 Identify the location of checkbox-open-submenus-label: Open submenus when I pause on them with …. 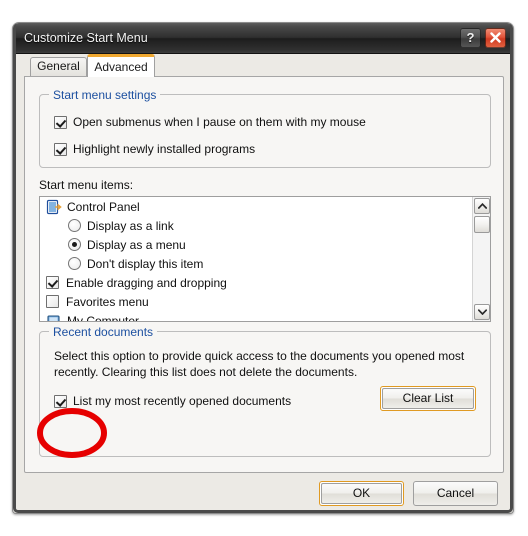
(219, 122).